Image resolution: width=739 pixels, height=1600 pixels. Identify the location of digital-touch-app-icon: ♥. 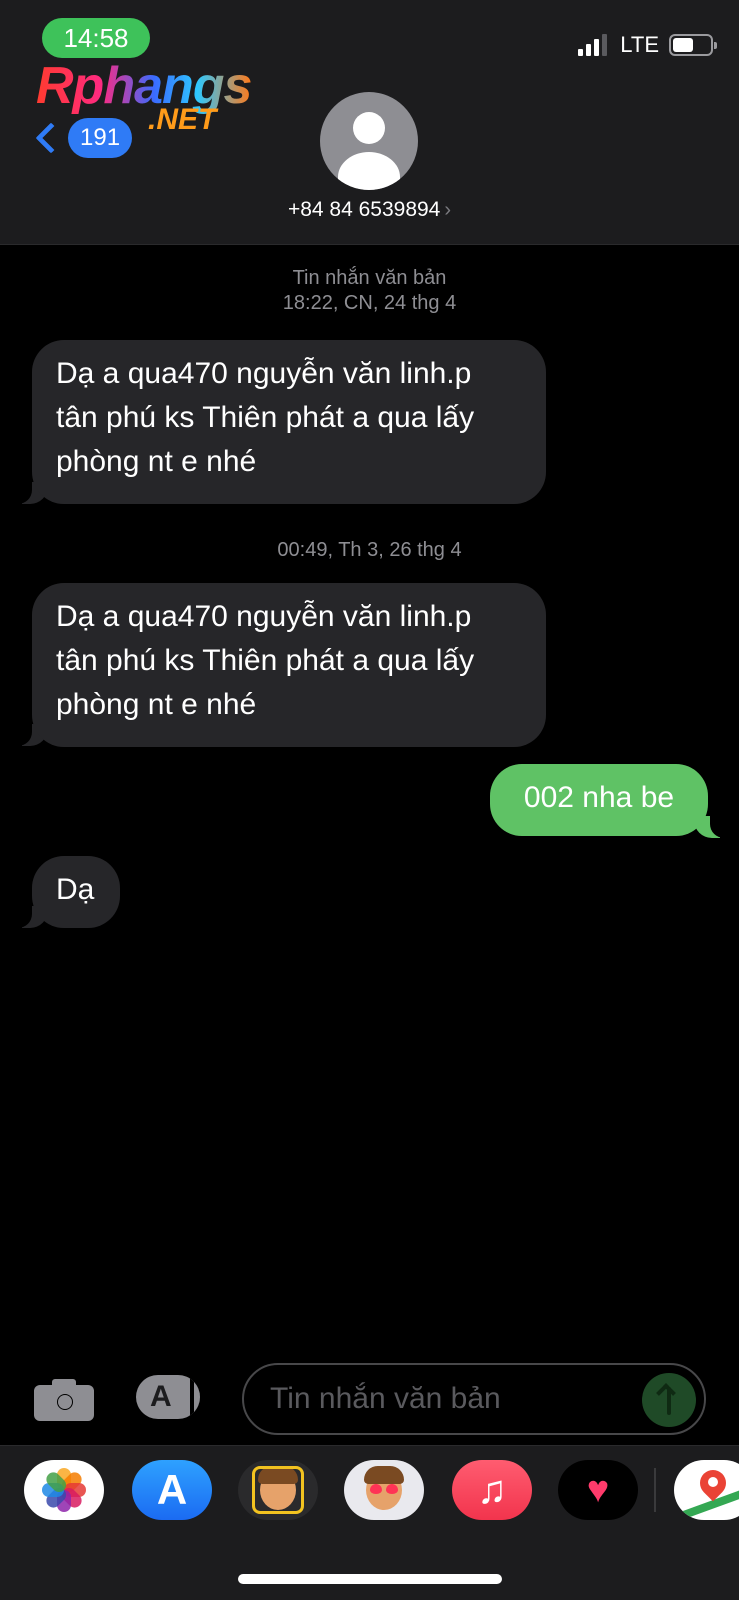
(598, 1490).